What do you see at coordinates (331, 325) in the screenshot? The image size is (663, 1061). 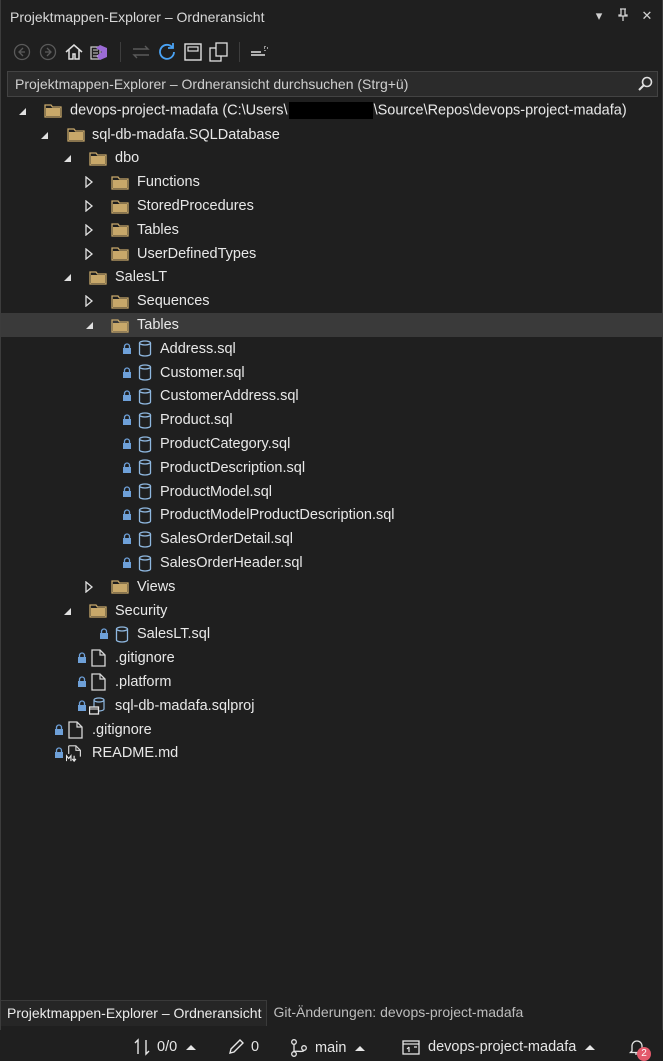 I see `tree-item-saleslt-tables: Tables` at bounding box center [331, 325].